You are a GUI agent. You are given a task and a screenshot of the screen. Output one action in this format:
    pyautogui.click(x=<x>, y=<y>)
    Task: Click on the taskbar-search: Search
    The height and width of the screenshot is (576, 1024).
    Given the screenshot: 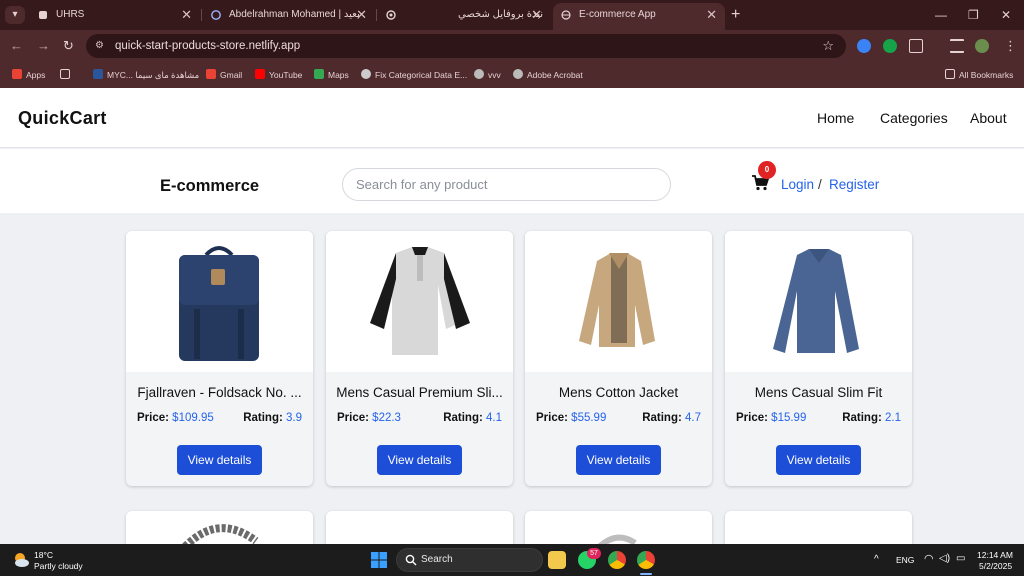 What is the action you would take?
    pyautogui.click(x=469, y=560)
    